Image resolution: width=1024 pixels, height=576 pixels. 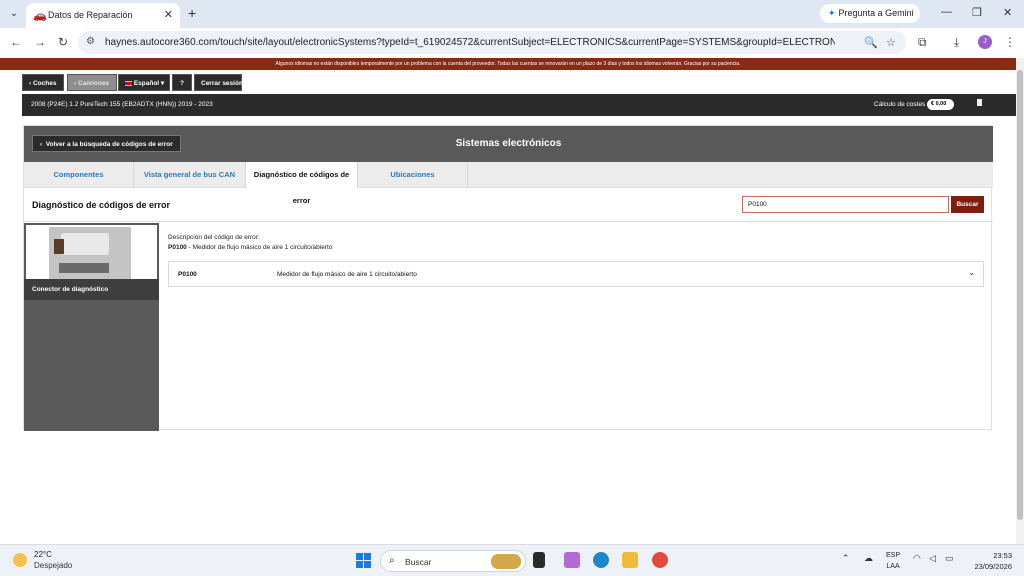 I want to click on diagnostic-connector-image, so click(x=90, y=253).